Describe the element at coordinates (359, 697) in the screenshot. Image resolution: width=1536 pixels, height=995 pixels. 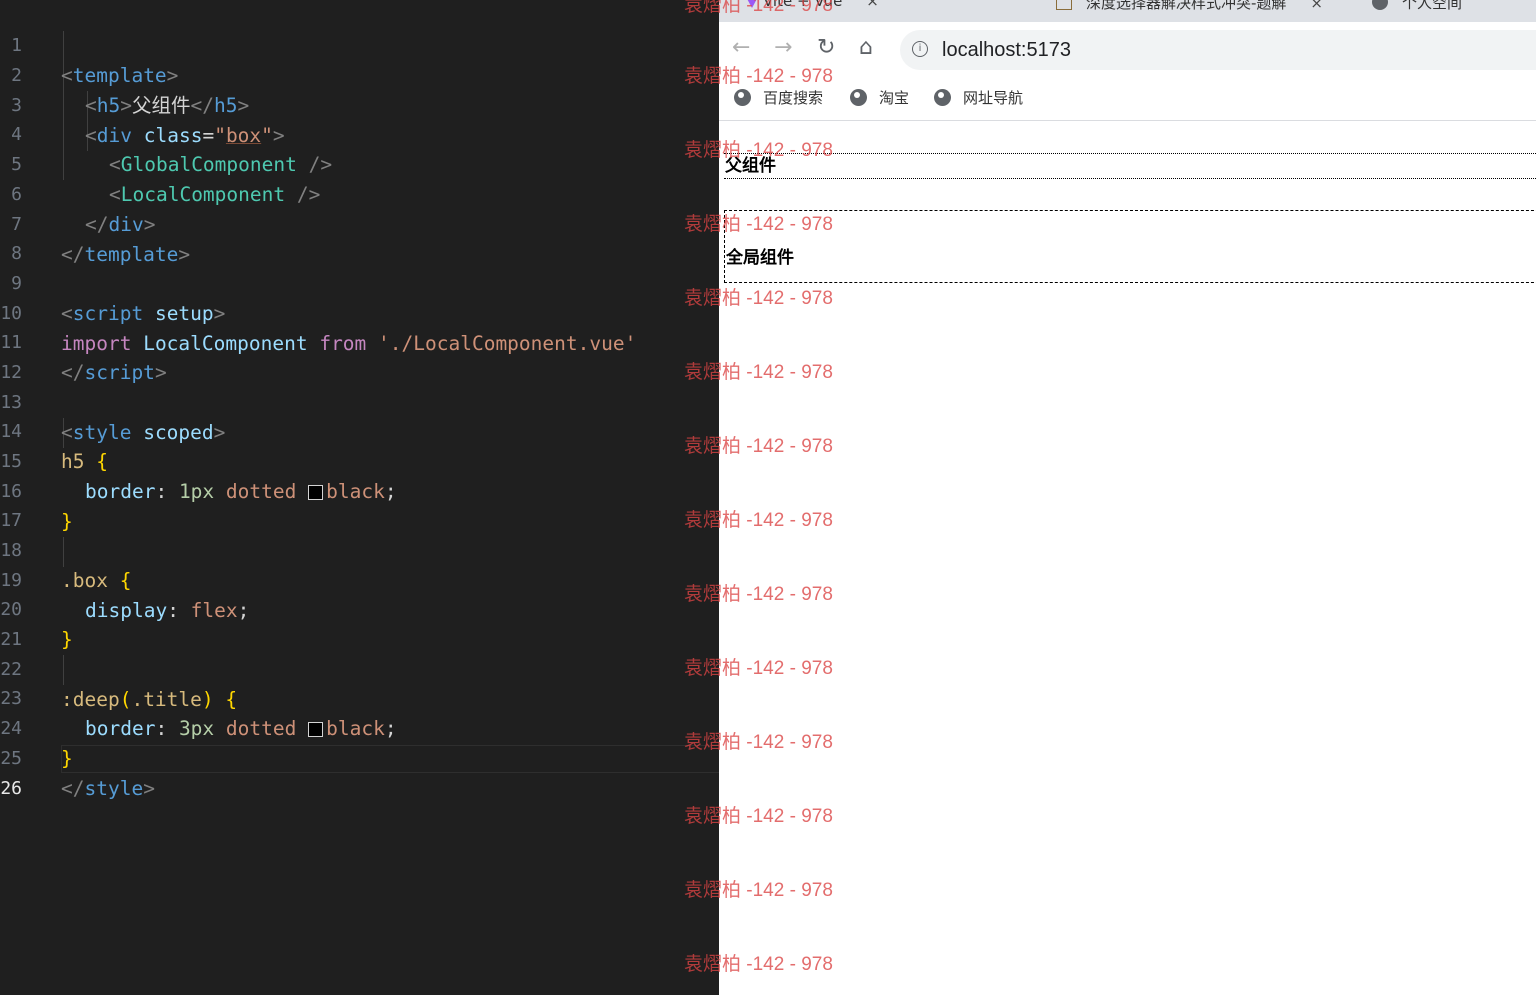
I see `code-line: 23 border: 3px dotted black;` at that location.